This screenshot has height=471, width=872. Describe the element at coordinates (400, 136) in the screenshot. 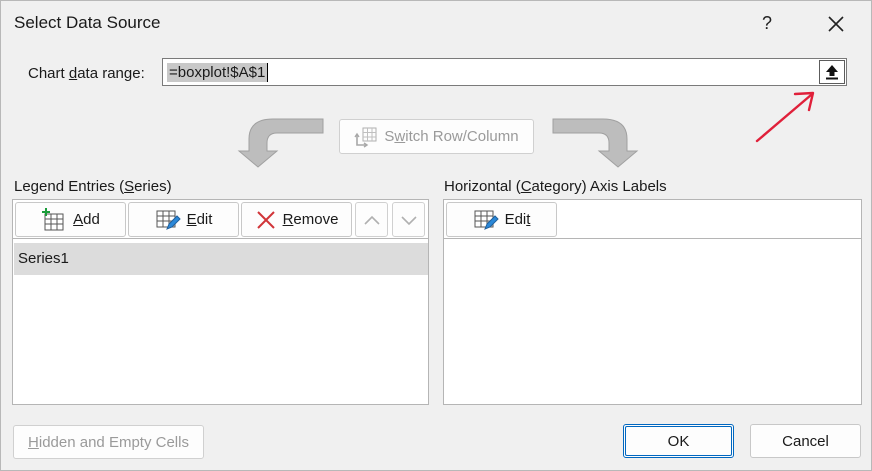

I see `label-accesskey: w` at that location.